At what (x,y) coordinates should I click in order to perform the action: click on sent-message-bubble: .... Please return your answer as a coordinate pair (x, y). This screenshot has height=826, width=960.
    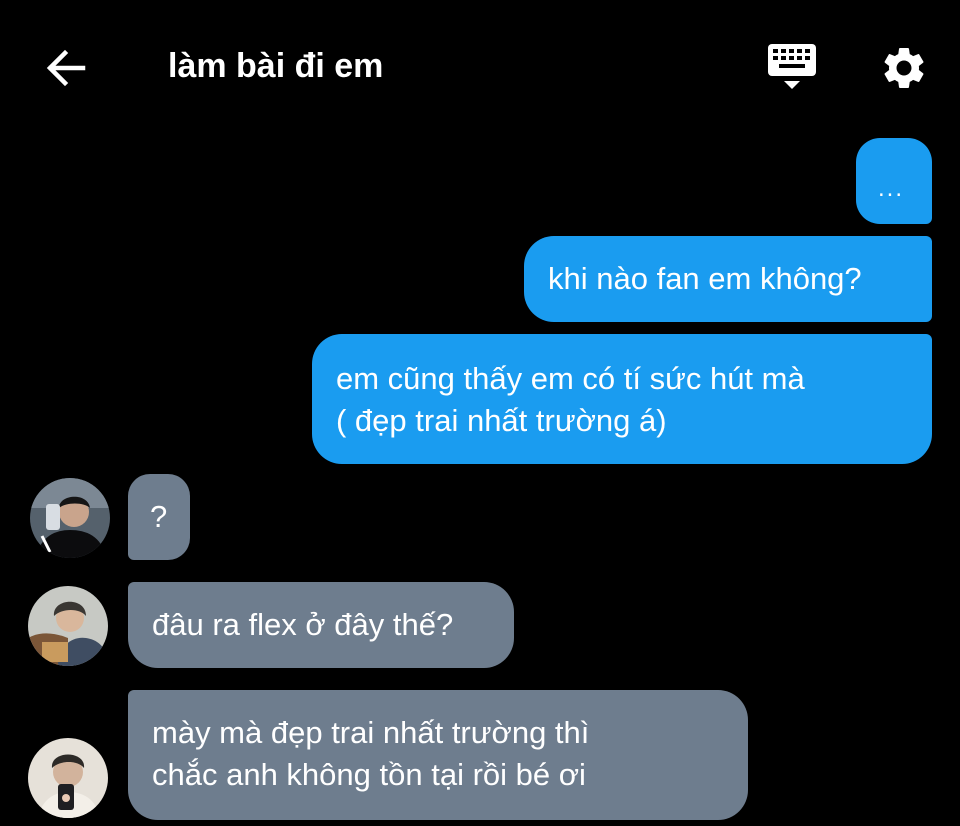
    Looking at the image, I should click on (894, 181).